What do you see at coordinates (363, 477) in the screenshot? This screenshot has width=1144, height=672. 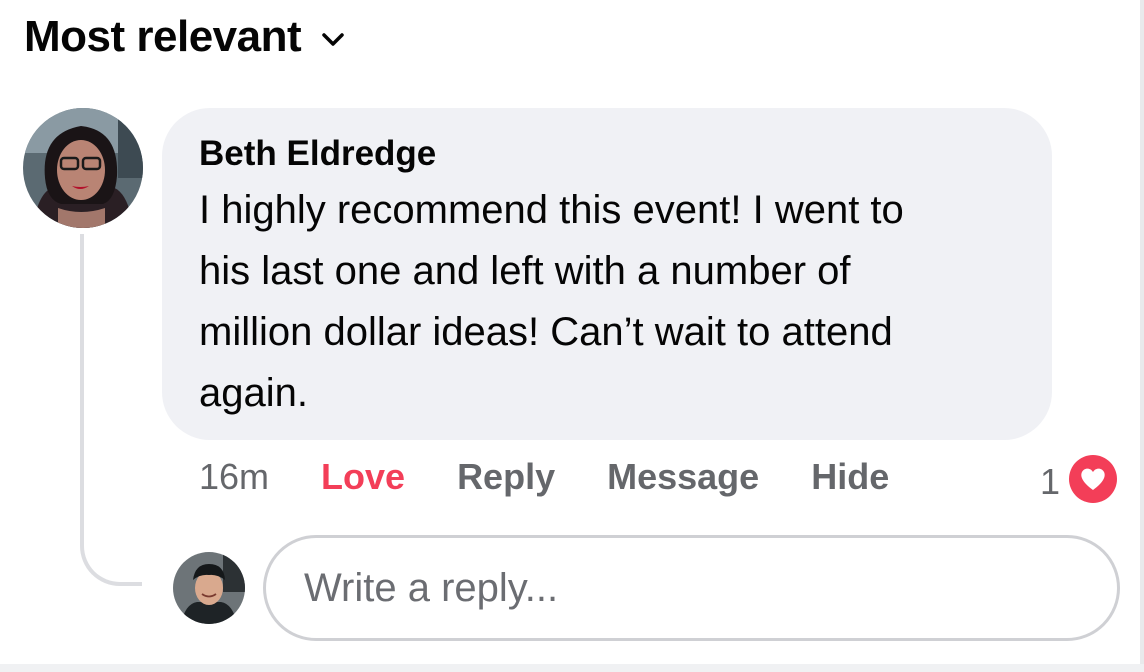 I see `love-button: Love` at bounding box center [363, 477].